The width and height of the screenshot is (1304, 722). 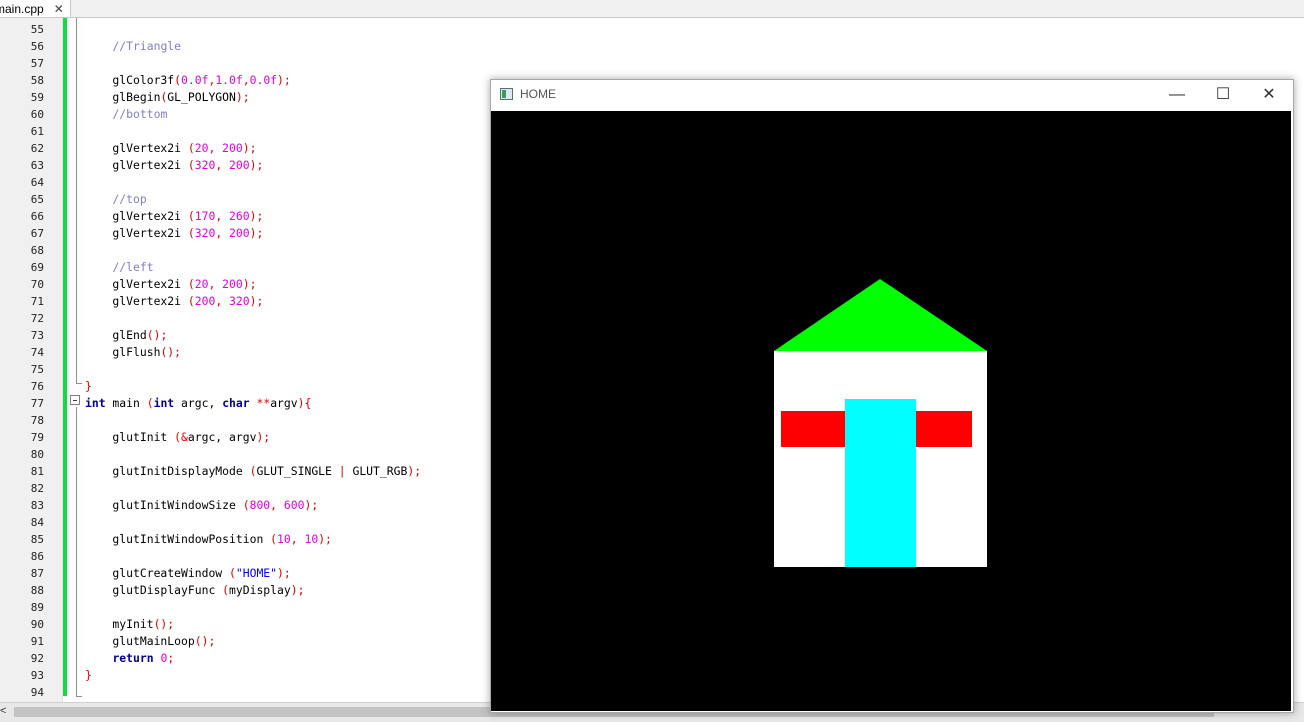 What do you see at coordinates (37, 267) in the screenshot?
I see `line-number: 69` at bounding box center [37, 267].